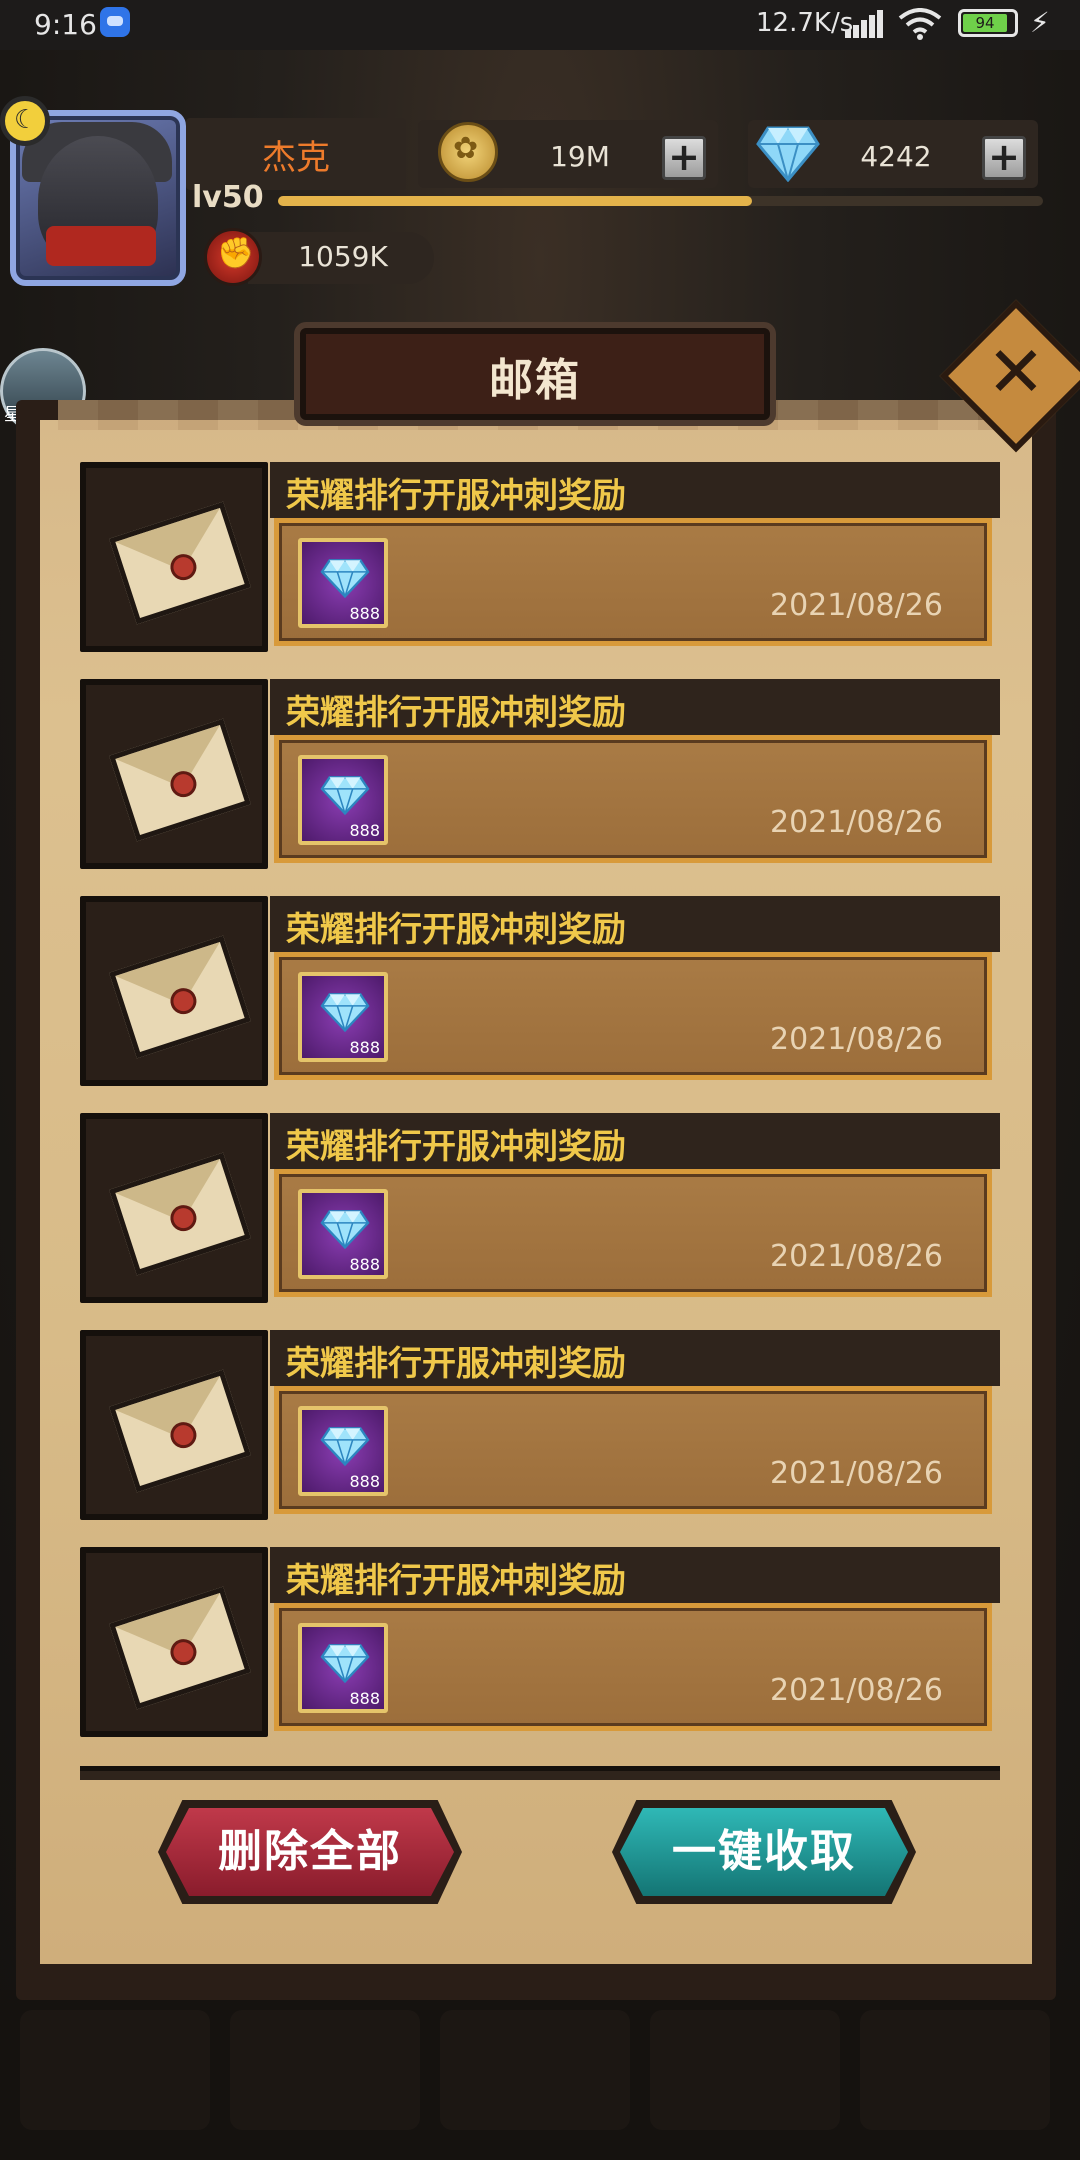  What do you see at coordinates (65, 24) in the screenshot?
I see `status-time: 9:16` at bounding box center [65, 24].